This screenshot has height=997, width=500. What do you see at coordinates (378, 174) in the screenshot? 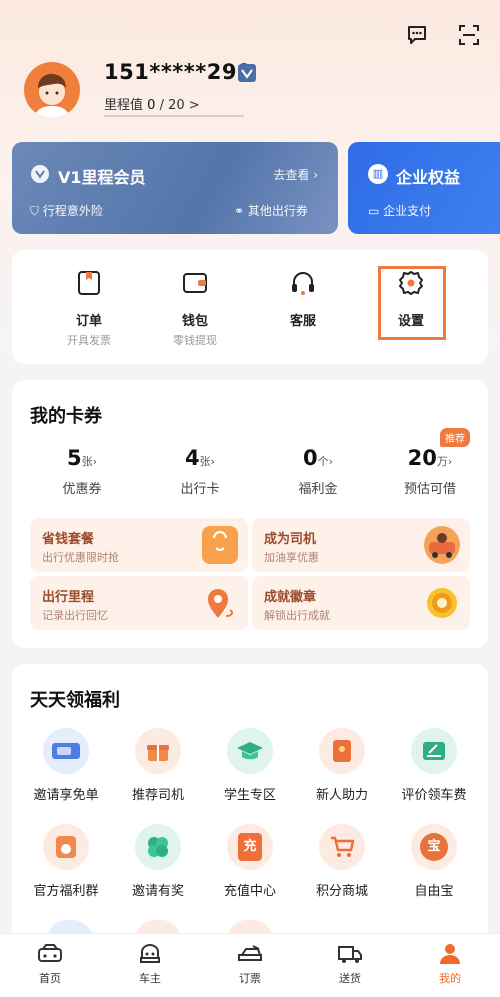
I see `enterprise-icon: ▥` at bounding box center [378, 174].